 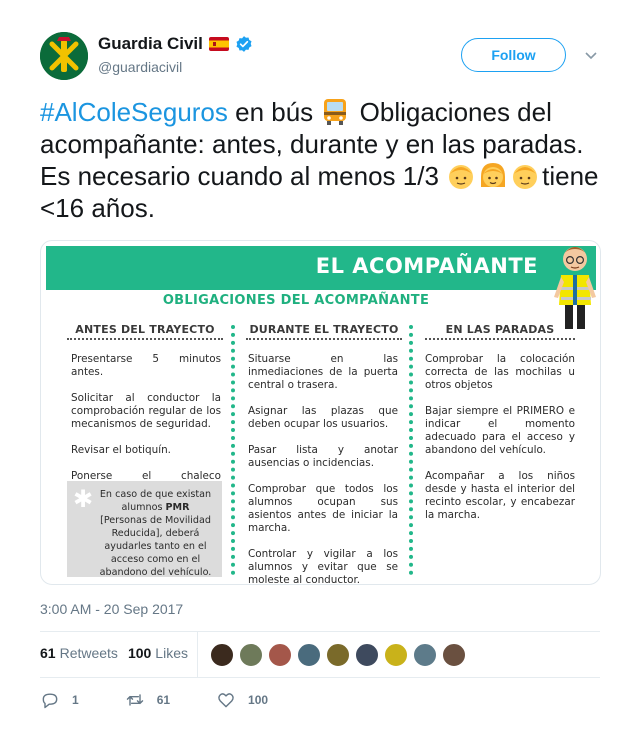 I want to click on follow-button: Follow, so click(x=513, y=55).